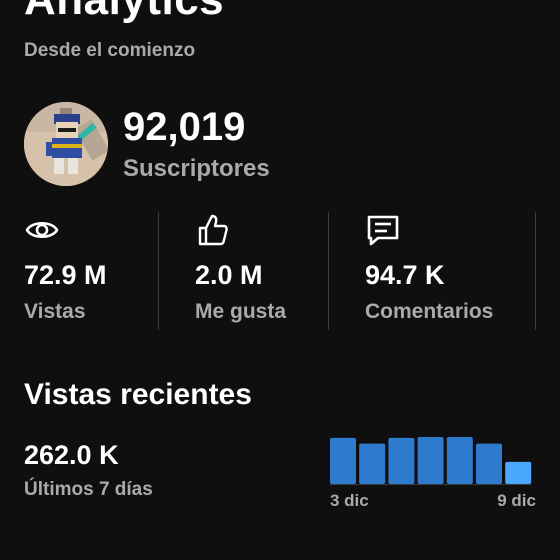  What do you see at coordinates (88, 489) in the screenshot?
I see `recent-views-period: Últimos 7 días` at bounding box center [88, 489].